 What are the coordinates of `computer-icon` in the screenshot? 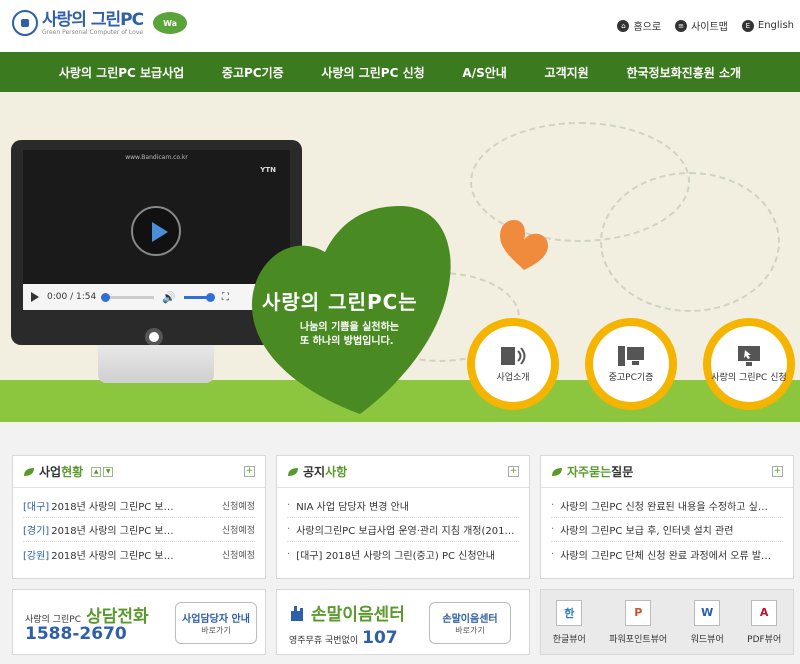 It's located at (631, 355).